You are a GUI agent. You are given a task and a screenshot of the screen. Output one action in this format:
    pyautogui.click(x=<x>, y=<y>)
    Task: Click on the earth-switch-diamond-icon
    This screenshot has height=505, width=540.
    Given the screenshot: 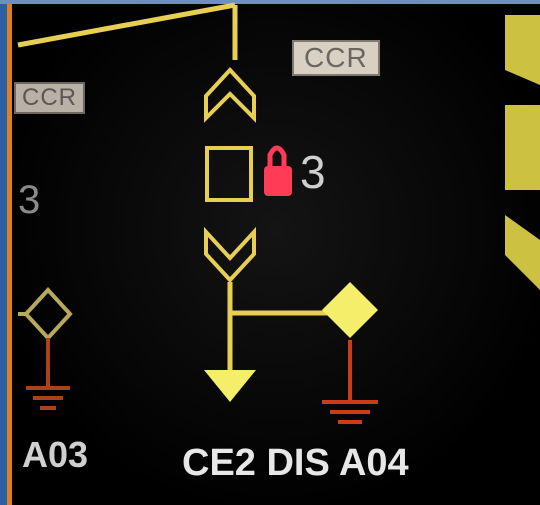 What is the action you would take?
    pyautogui.click(x=350, y=310)
    